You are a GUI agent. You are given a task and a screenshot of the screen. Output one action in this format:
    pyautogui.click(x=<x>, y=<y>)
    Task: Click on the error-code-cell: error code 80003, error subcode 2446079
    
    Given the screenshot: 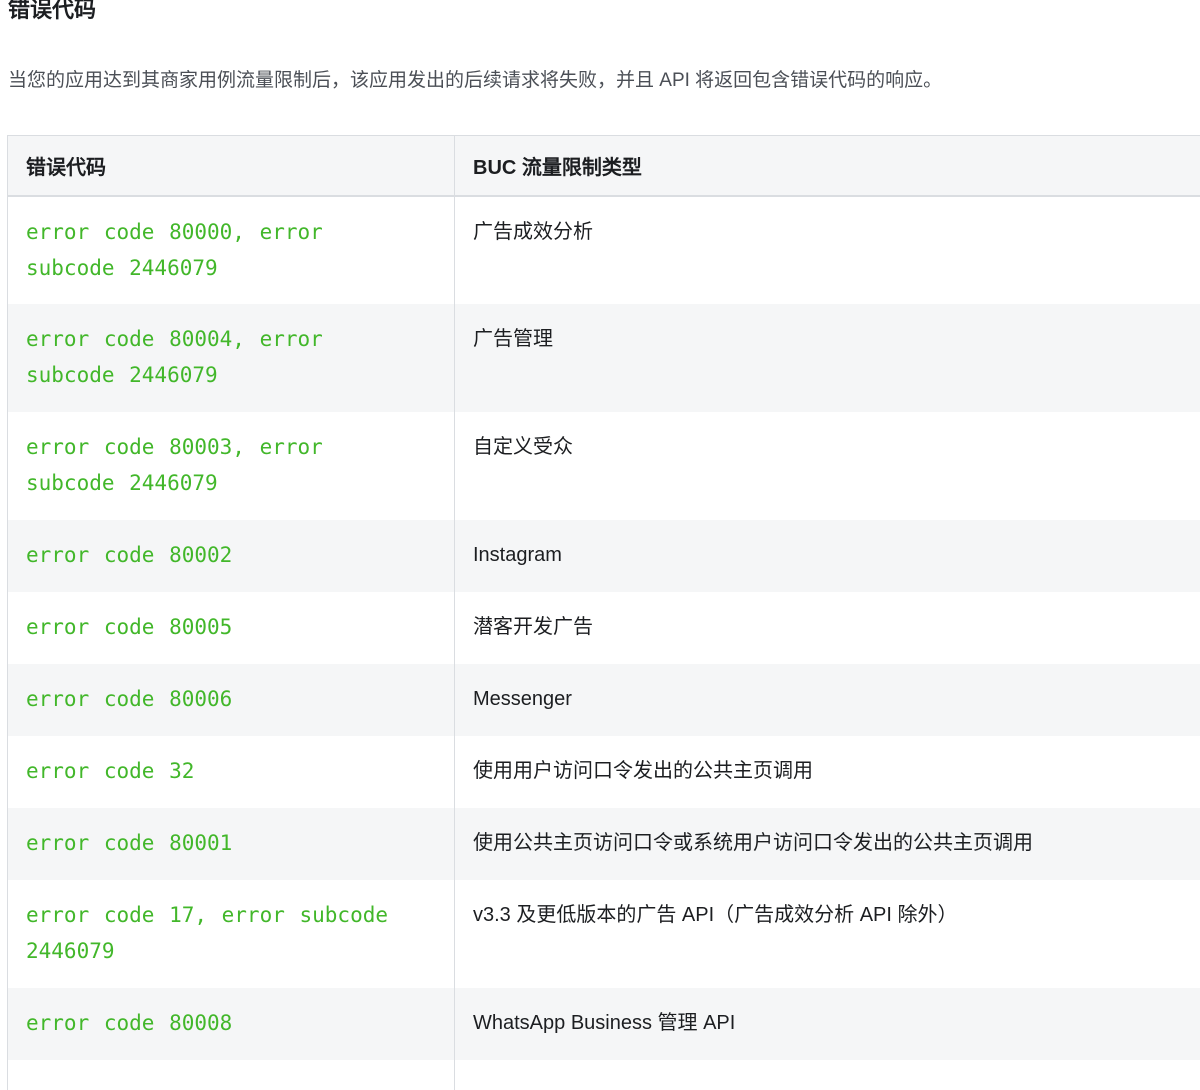 What is the action you would take?
    pyautogui.click(x=231, y=466)
    